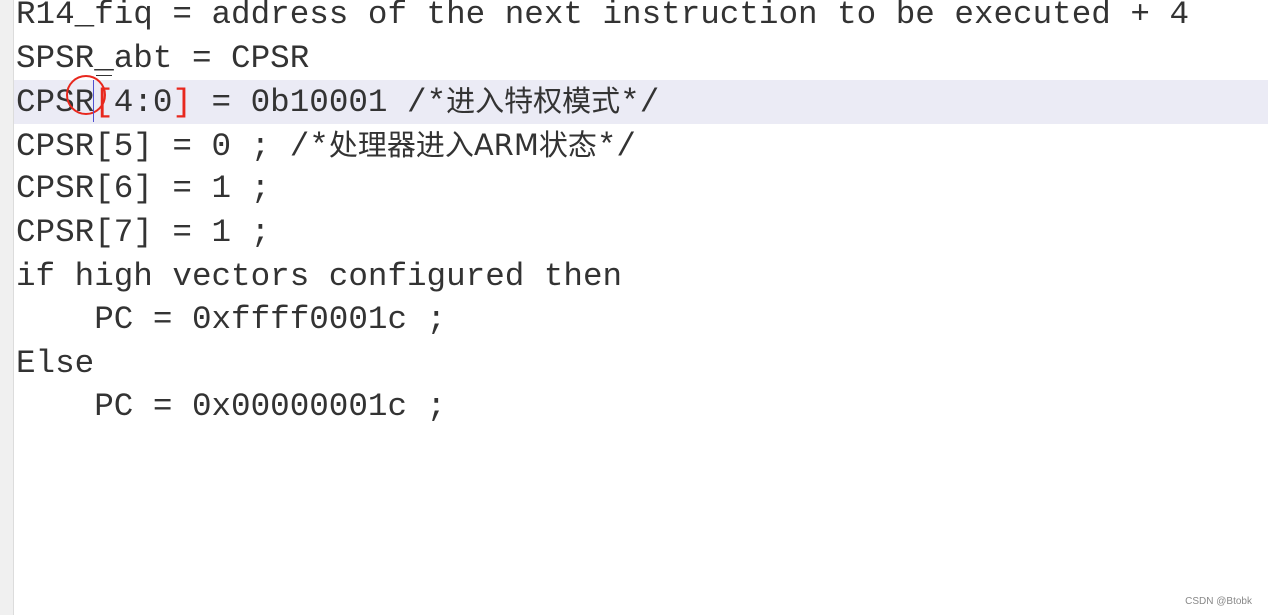  Describe the element at coordinates (567, 144) in the screenshot. I see `comment-text: 状态` at that location.